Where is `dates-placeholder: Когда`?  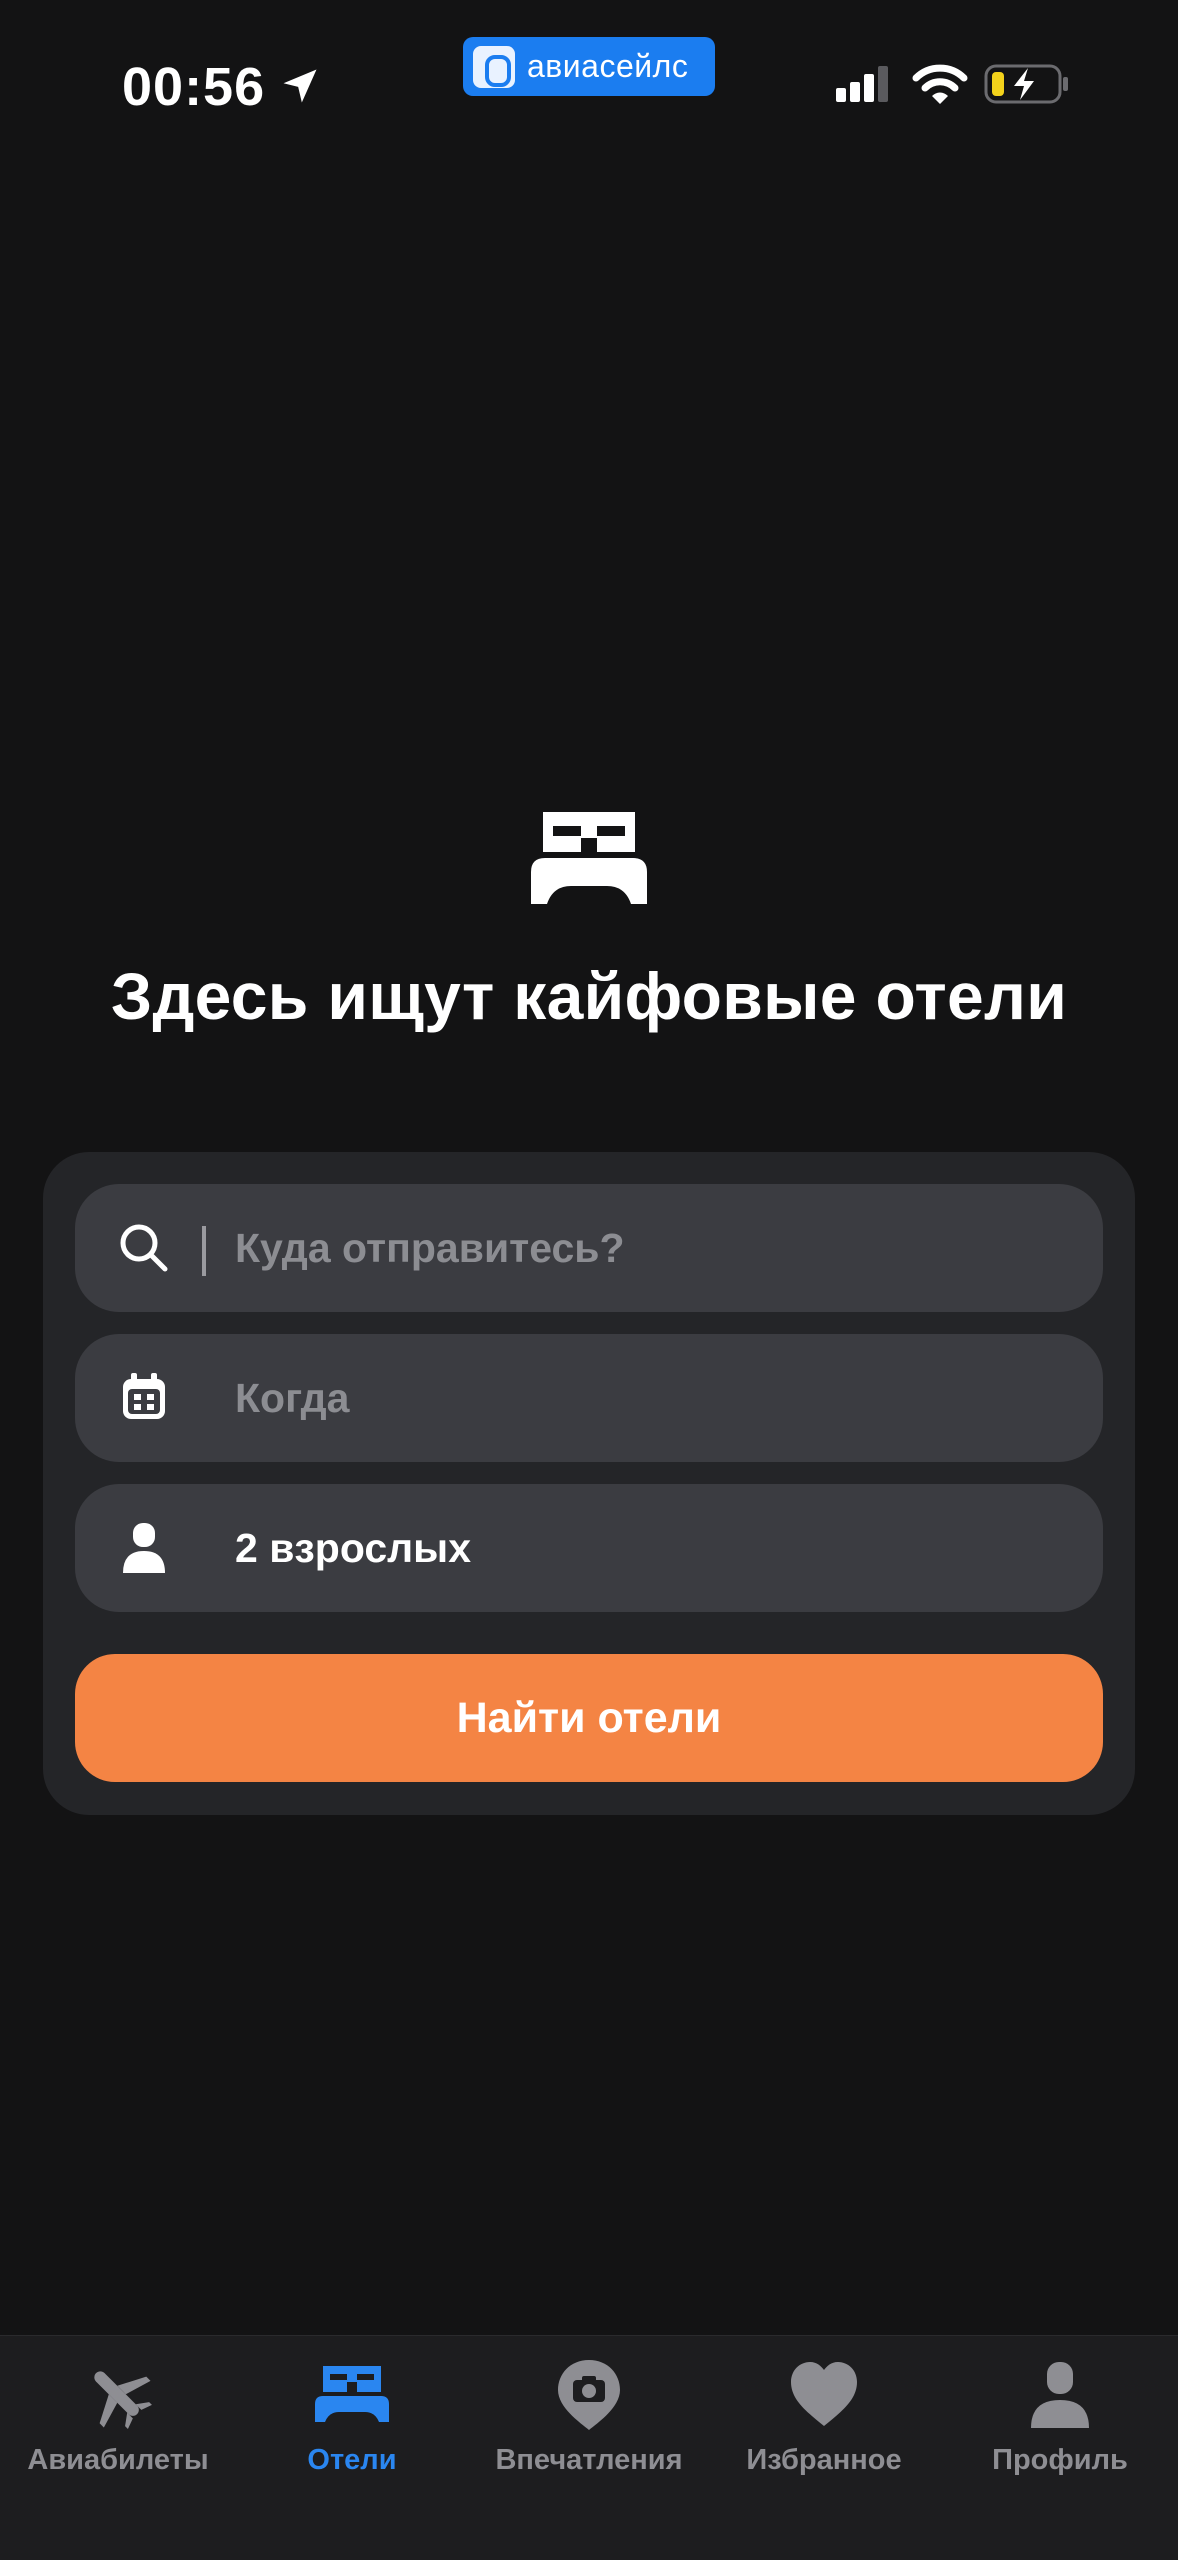
dates-placeholder: Когда is located at coordinates (292, 1397).